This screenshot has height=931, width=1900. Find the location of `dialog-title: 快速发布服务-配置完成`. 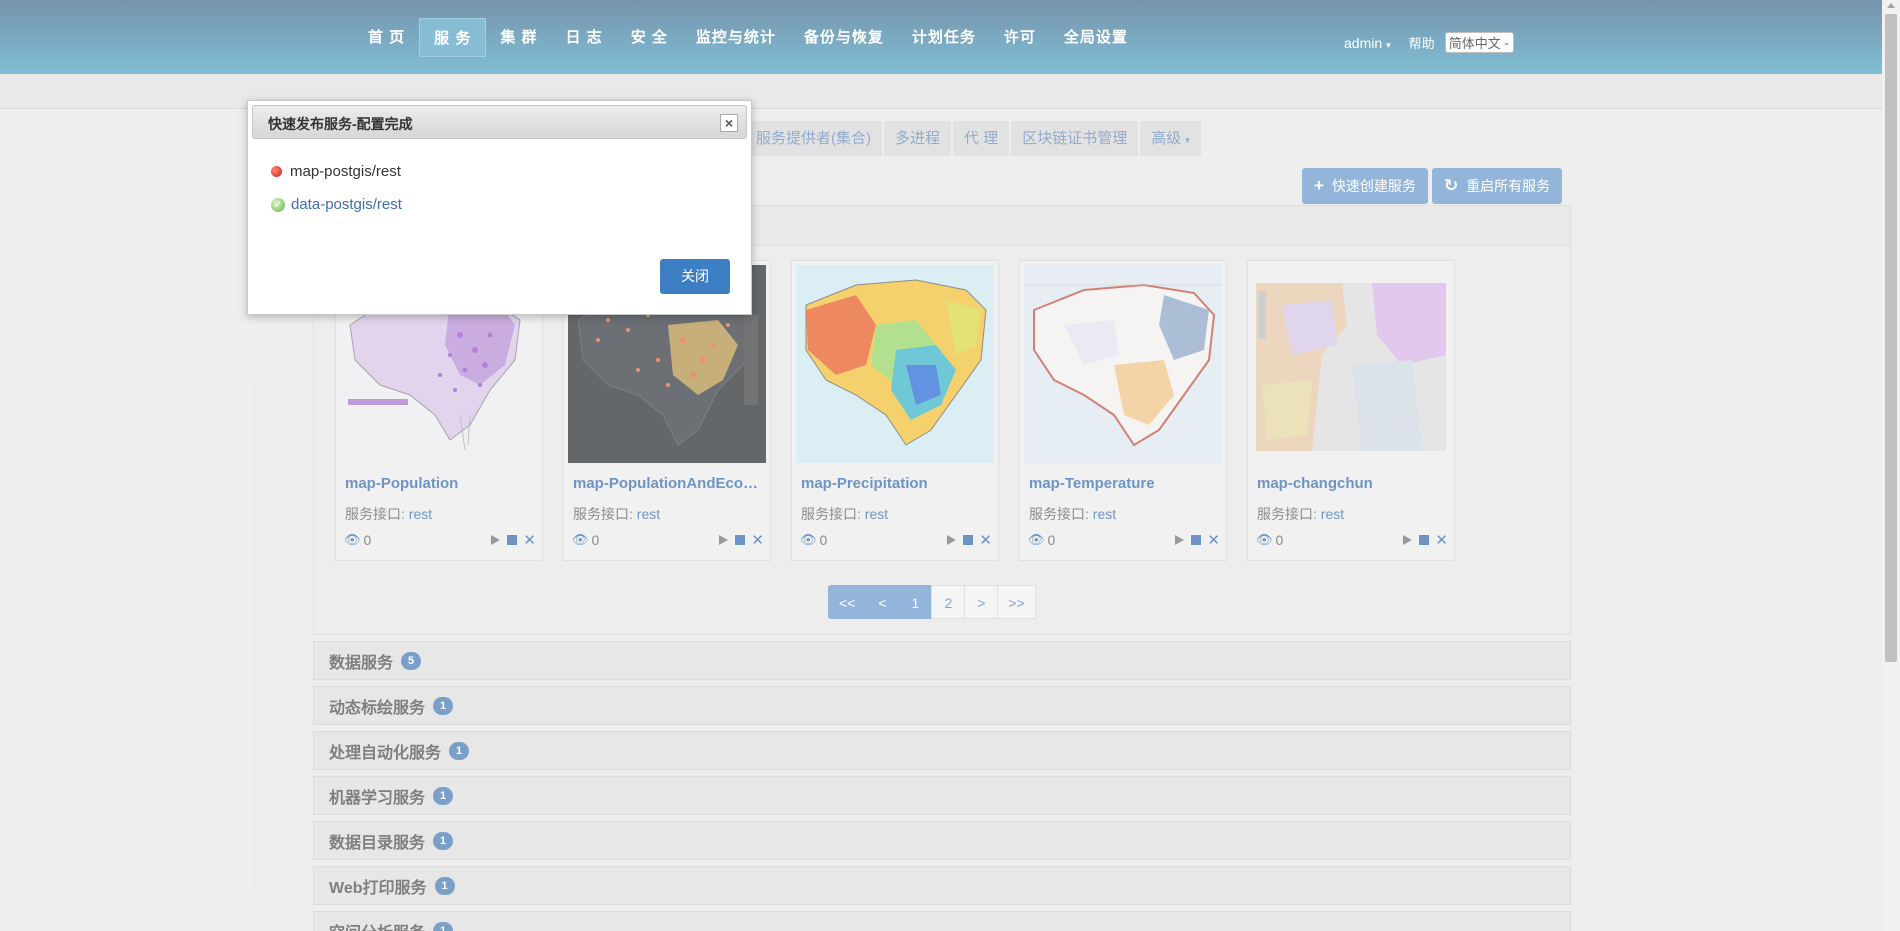

dialog-title: 快速发布服务-配置完成 is located at coordinates (340, 124).